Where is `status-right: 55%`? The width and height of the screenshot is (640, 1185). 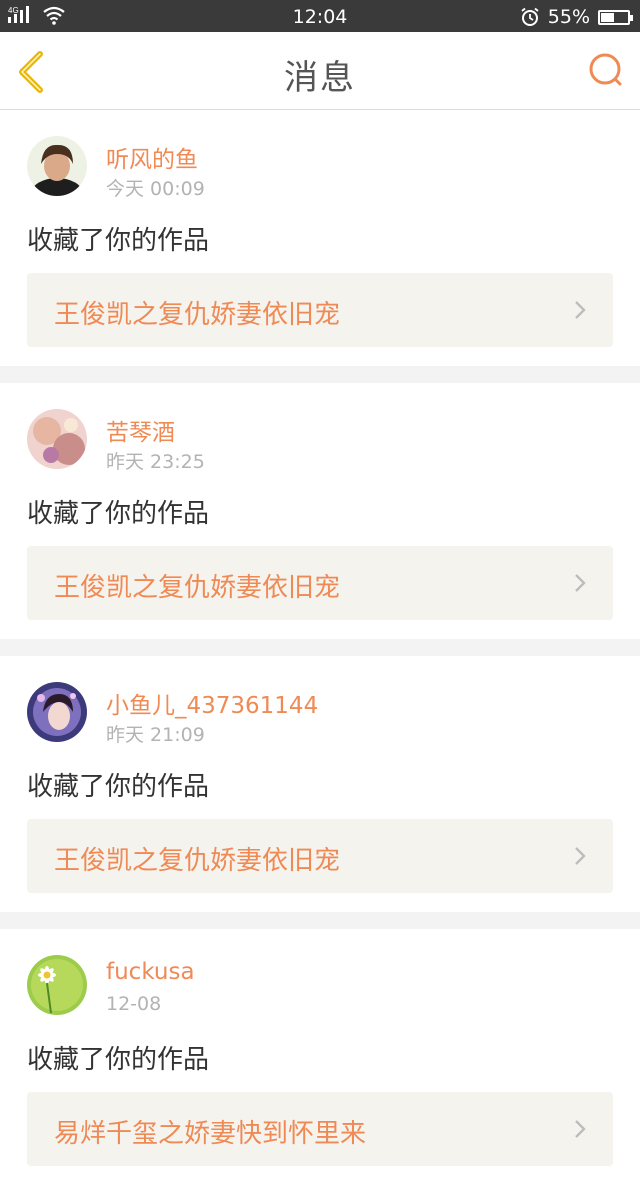
status-right: 55% is located at coordinates (576, 17).